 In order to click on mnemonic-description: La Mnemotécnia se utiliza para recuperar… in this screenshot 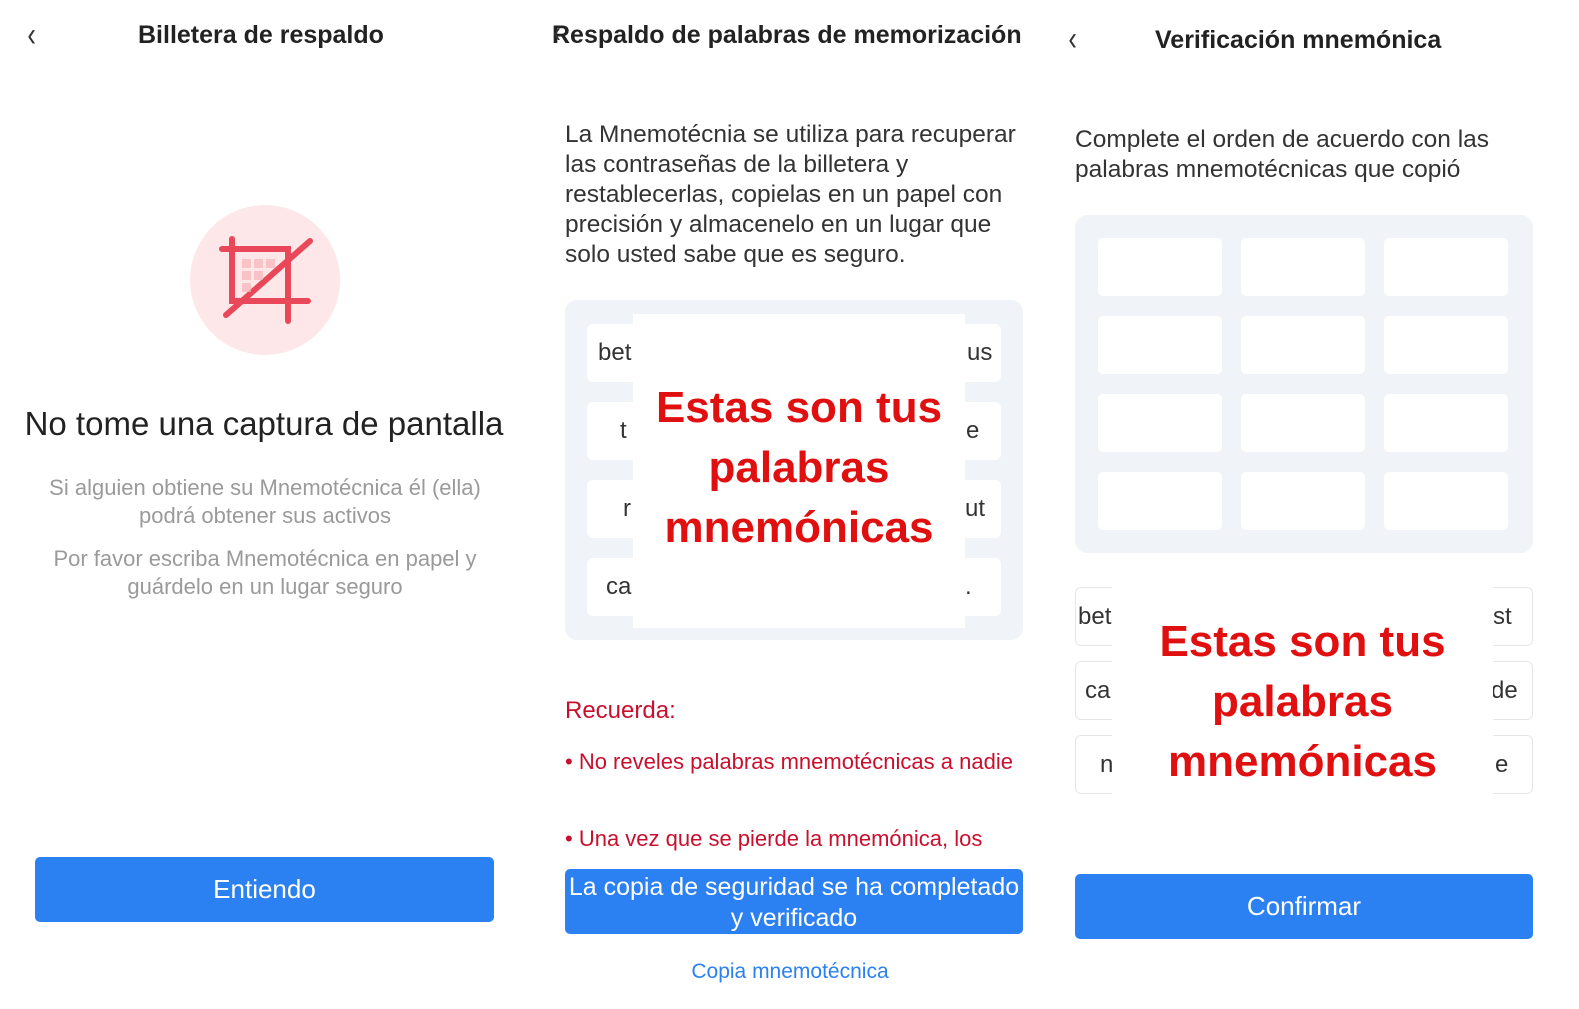, I will do `click(790, 194)`.